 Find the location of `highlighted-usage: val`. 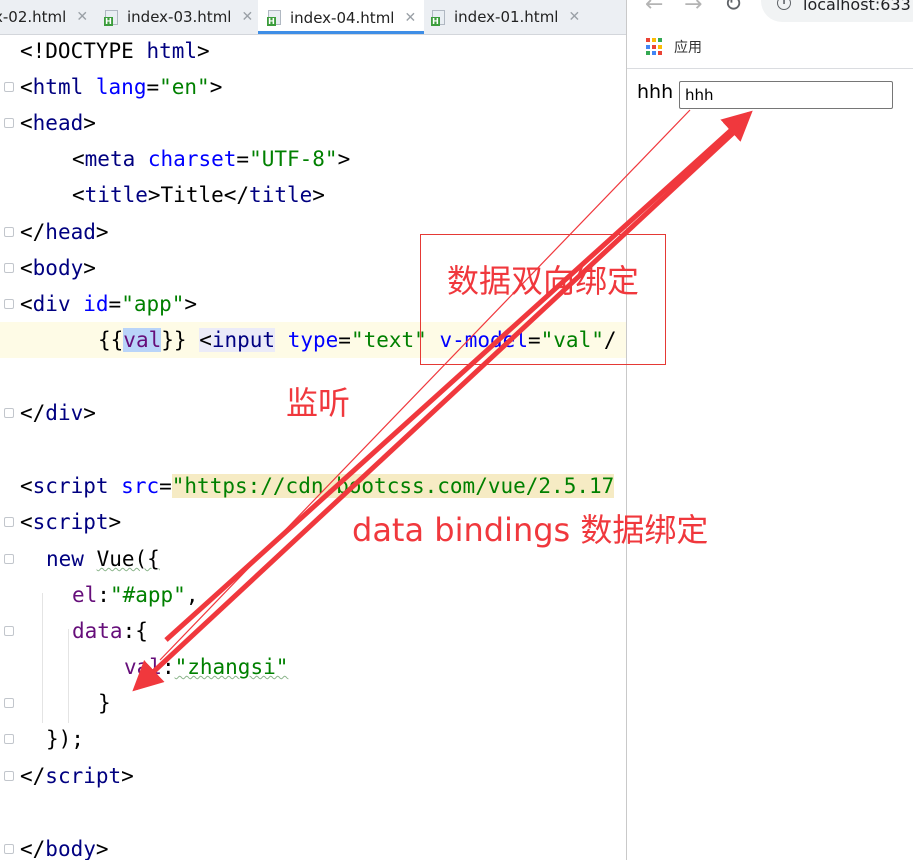

highlighted-usage: val is located at coordinates (142, 340).